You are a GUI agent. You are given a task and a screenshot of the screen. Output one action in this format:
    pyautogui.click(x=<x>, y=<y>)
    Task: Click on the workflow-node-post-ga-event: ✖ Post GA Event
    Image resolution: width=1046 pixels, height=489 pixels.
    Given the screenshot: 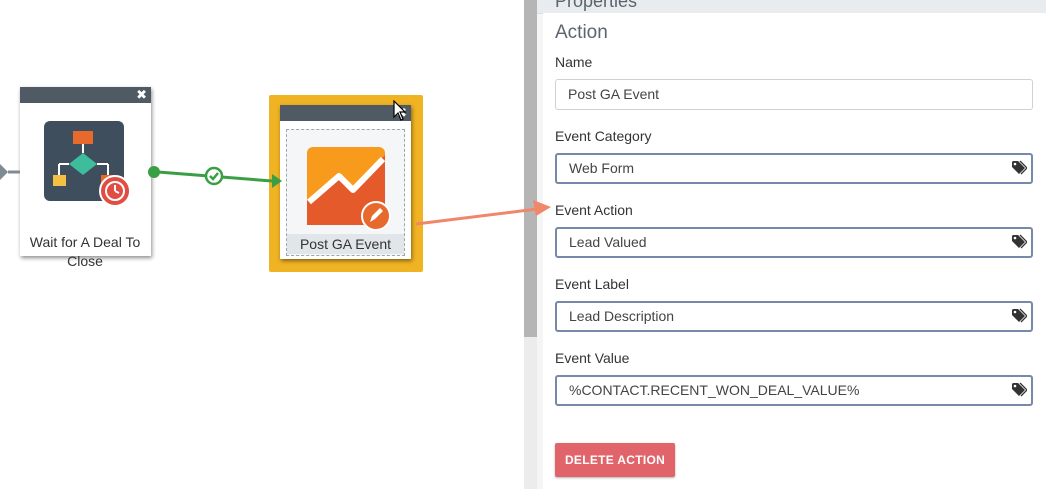 What is the action you would take?
    pyautogui.click(x=345, y=182)
    